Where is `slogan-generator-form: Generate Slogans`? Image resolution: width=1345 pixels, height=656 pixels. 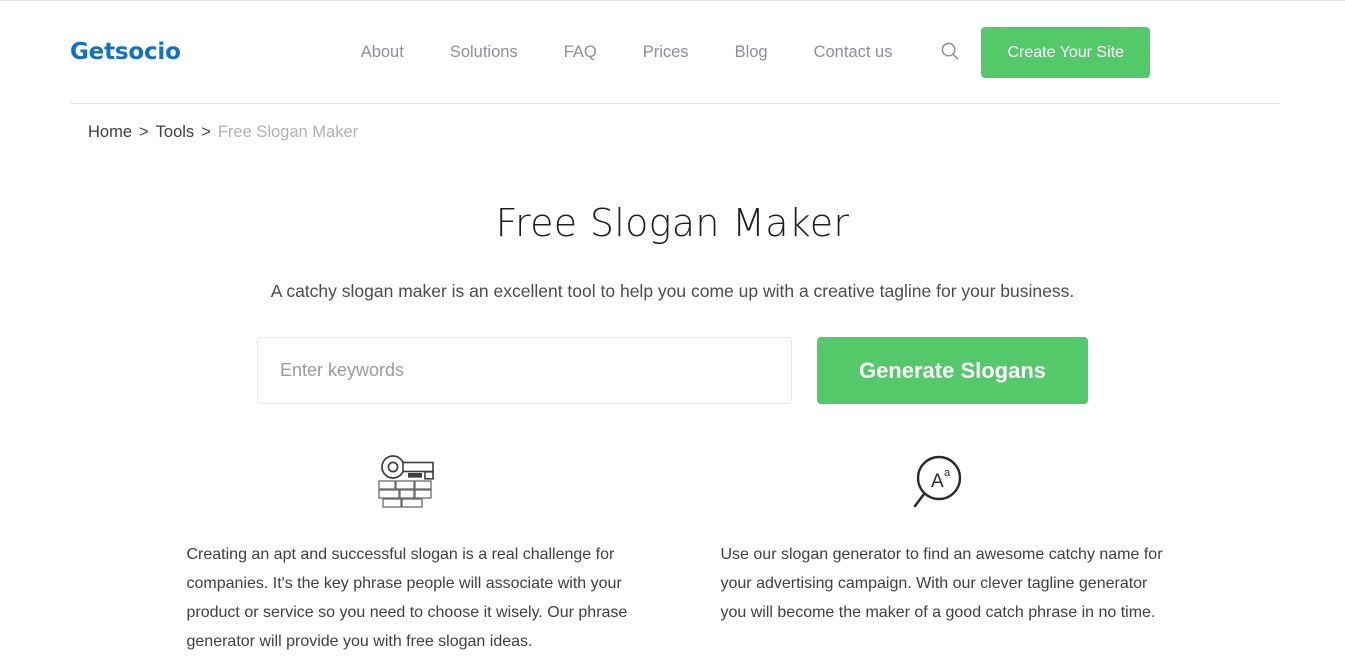 slogan-generator-form: Generate Slogans is located at coordinates (672, 370).